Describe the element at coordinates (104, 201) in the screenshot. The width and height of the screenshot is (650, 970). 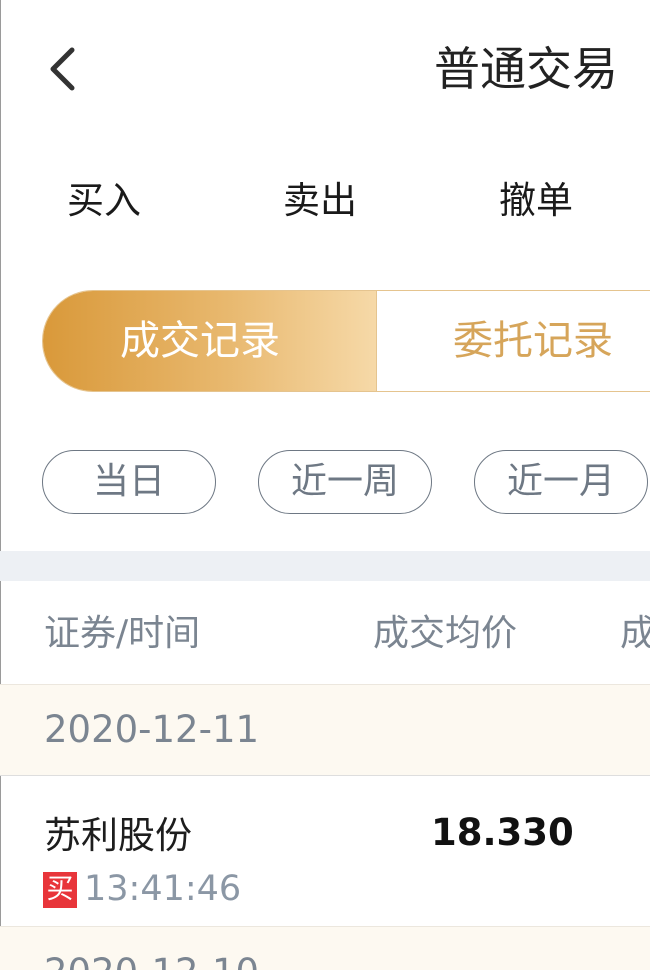
I see `tab-buy: 买入` at that location.